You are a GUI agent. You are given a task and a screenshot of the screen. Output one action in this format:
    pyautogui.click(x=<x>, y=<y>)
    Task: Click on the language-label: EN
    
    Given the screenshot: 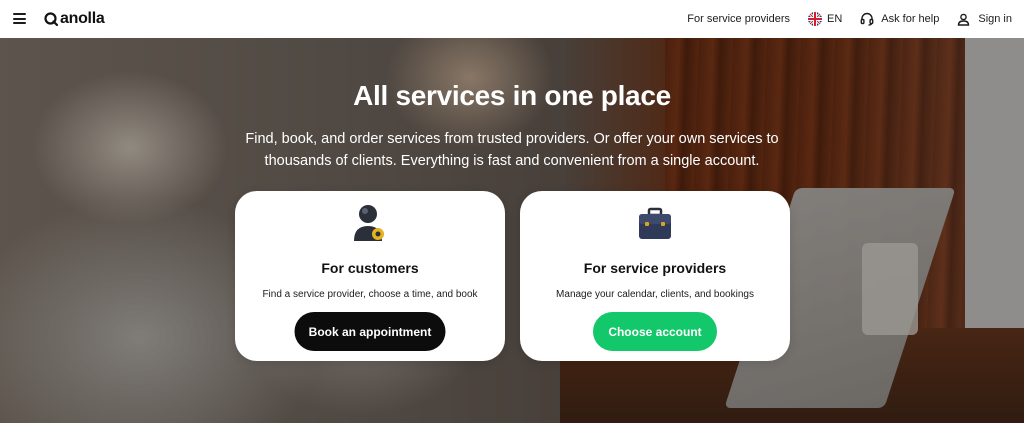 What is the action you would take?
    pyautogui.click(x=834, y=19)
    